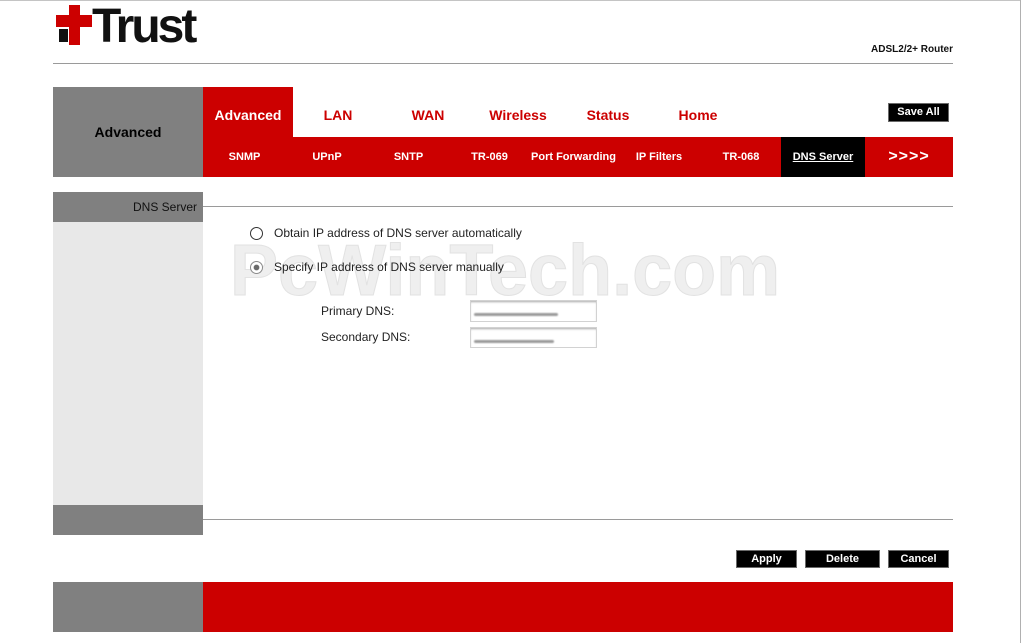 This screenshot has width=1022, height=643. What do you see at coordinates (144, 26) in the screenshot?
I see `logo-wordmark: Trust` at bounding box center [144, 26].